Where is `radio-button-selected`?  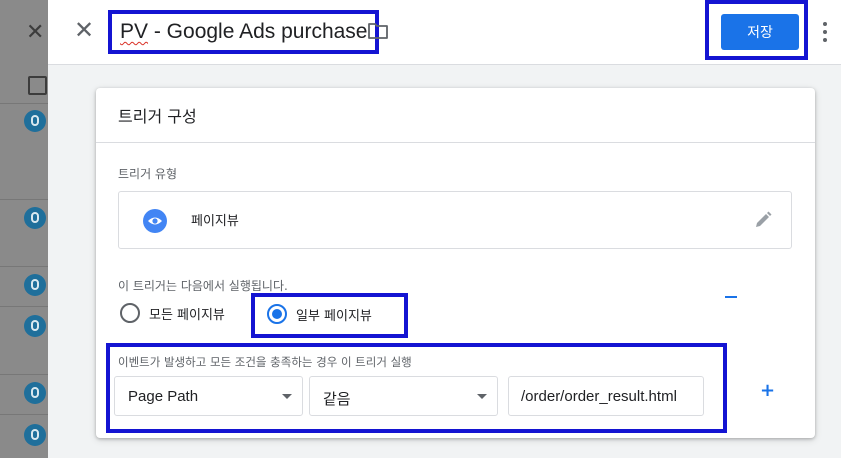 radio-button-selected is located at coordinates (277, 314).